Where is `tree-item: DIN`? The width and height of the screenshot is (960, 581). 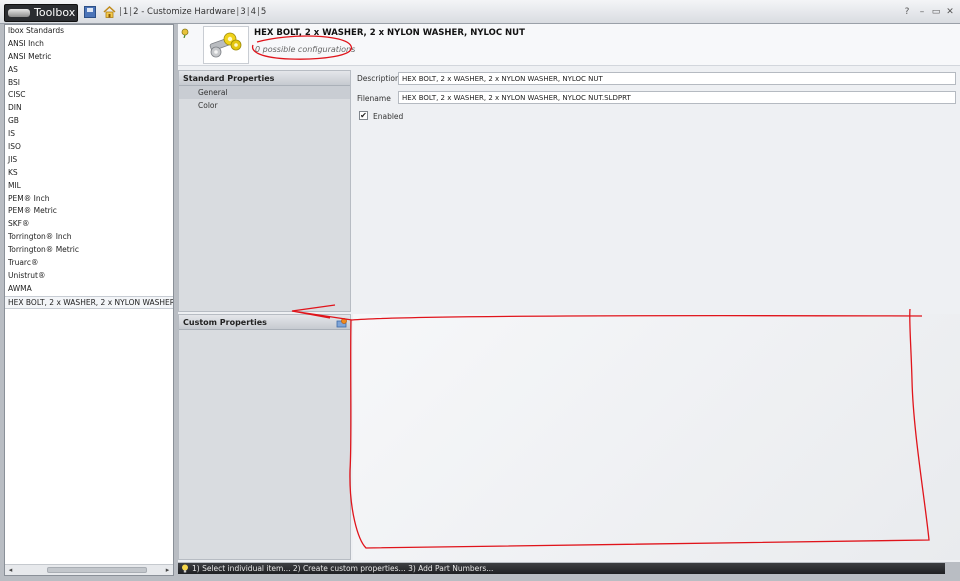 tree-item: DIN is located at coordinates (89, 108).